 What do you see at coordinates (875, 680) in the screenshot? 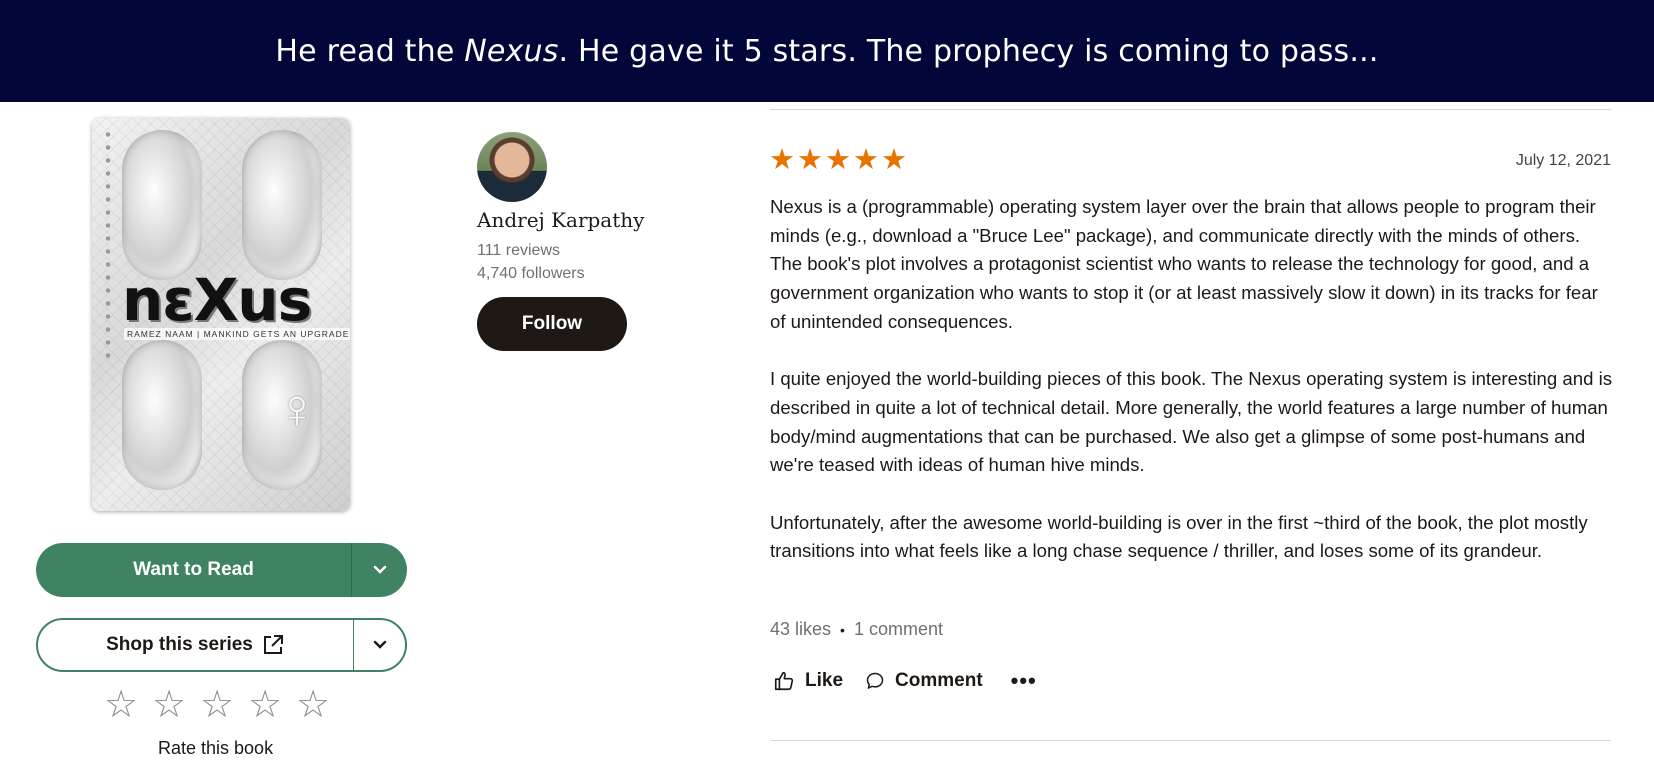
I see `comment-bubble-icon` at bounding box center [875, 680].